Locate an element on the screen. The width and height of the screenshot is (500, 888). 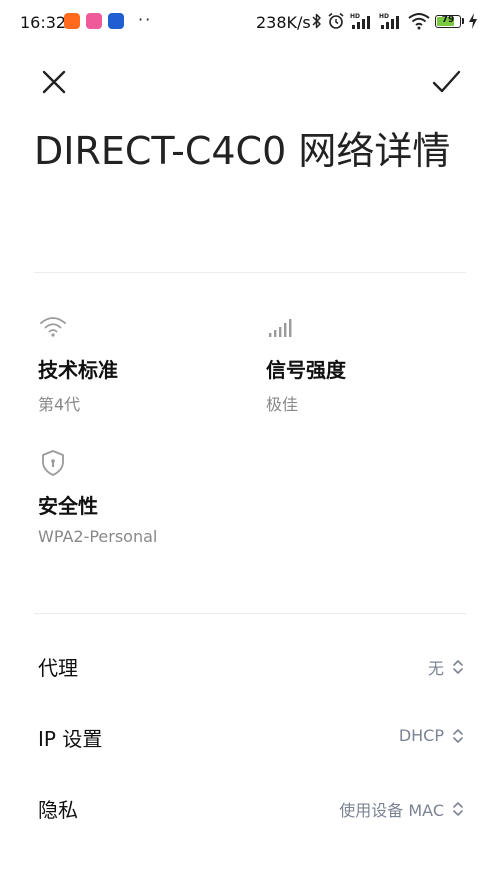
info-signal: 信号强度 极佳 is located at coordinates (366, 363).